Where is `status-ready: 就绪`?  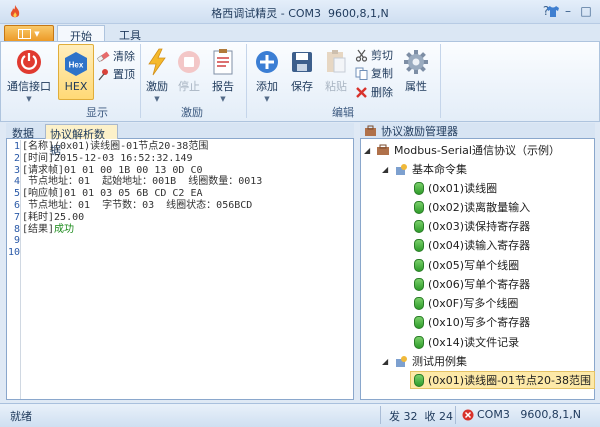
status-ready: 就绪 is located at coordinates (21, 416).